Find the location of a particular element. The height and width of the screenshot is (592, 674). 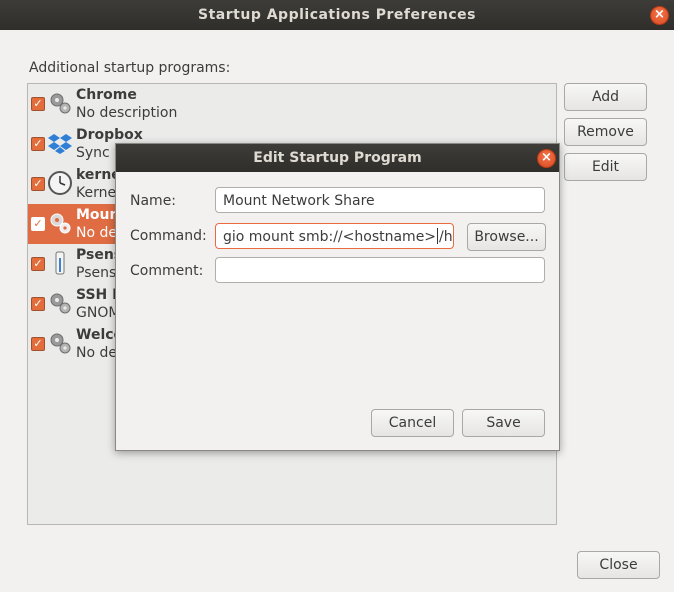

program-name: Chrome is located at coordinates (106, 95).